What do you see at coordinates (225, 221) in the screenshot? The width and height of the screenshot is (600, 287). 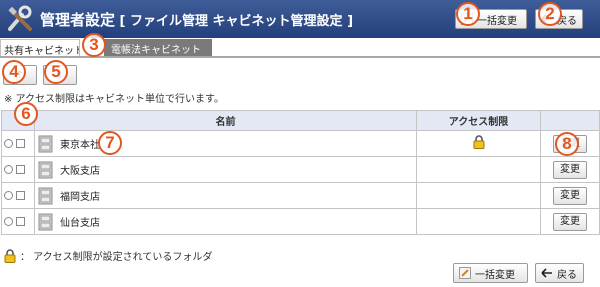 I see `name-cell: 仙台支店` at bounding box center [225, 221].